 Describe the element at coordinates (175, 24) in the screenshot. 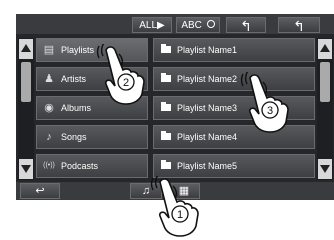

I see `top-toolbar: ALL▶ ABC ↰ ↰` at that location.